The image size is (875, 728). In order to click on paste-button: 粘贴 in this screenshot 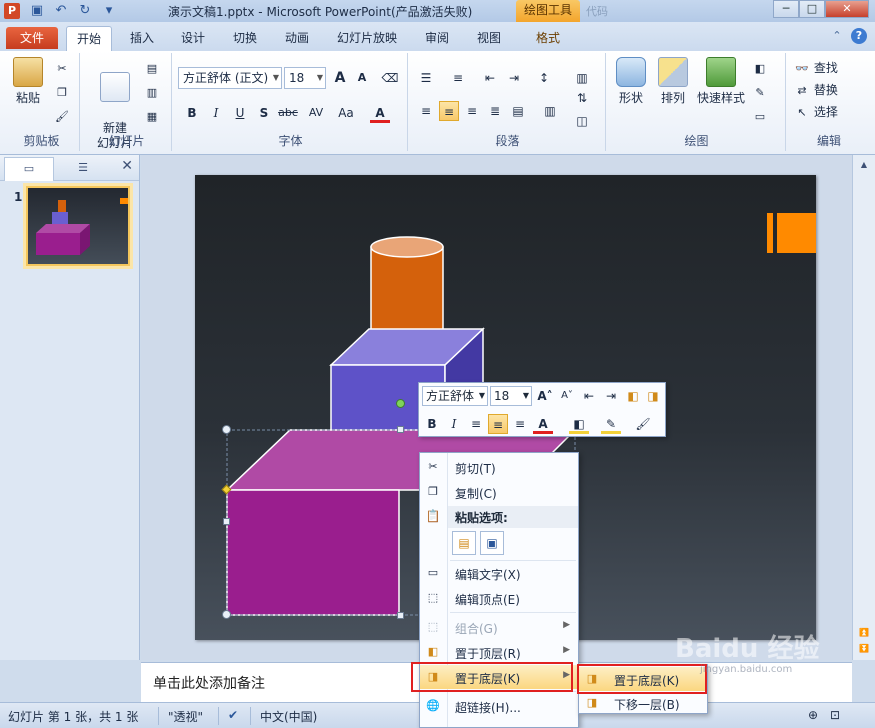, I will do `click(28, 81)`.